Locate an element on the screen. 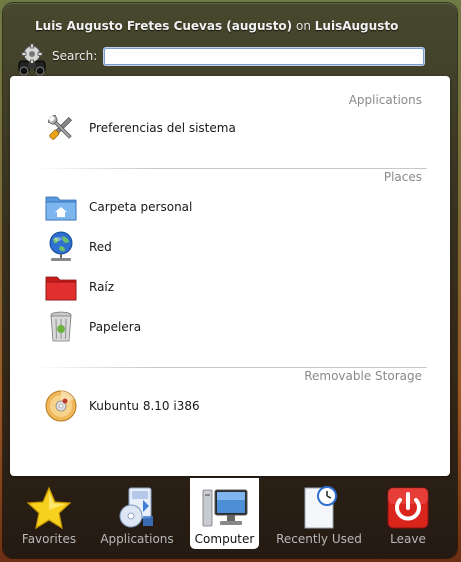  tab-label: Leave is located at coordinates (408, 539).